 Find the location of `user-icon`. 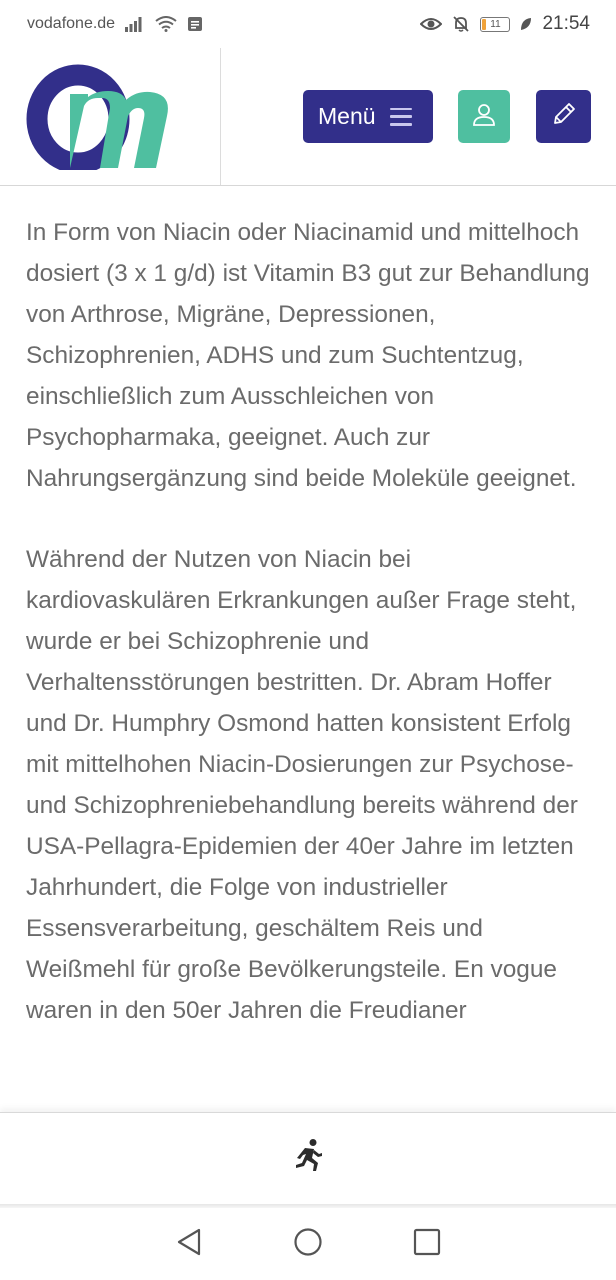

user-icon is located at coordinates (484, 116).